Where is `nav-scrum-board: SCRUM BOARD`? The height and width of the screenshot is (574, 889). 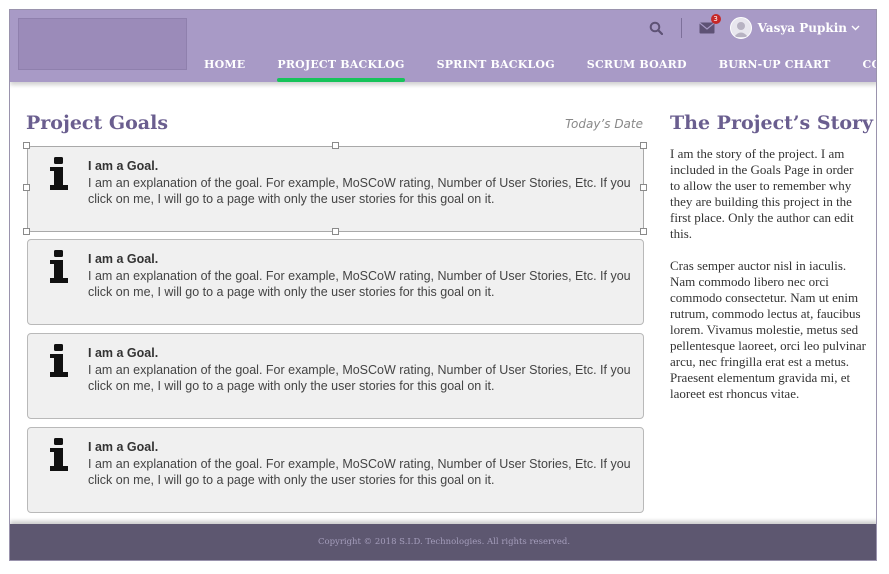
nav-scrum-board: SCRUM BOARD is located at coordinates (637, 68).